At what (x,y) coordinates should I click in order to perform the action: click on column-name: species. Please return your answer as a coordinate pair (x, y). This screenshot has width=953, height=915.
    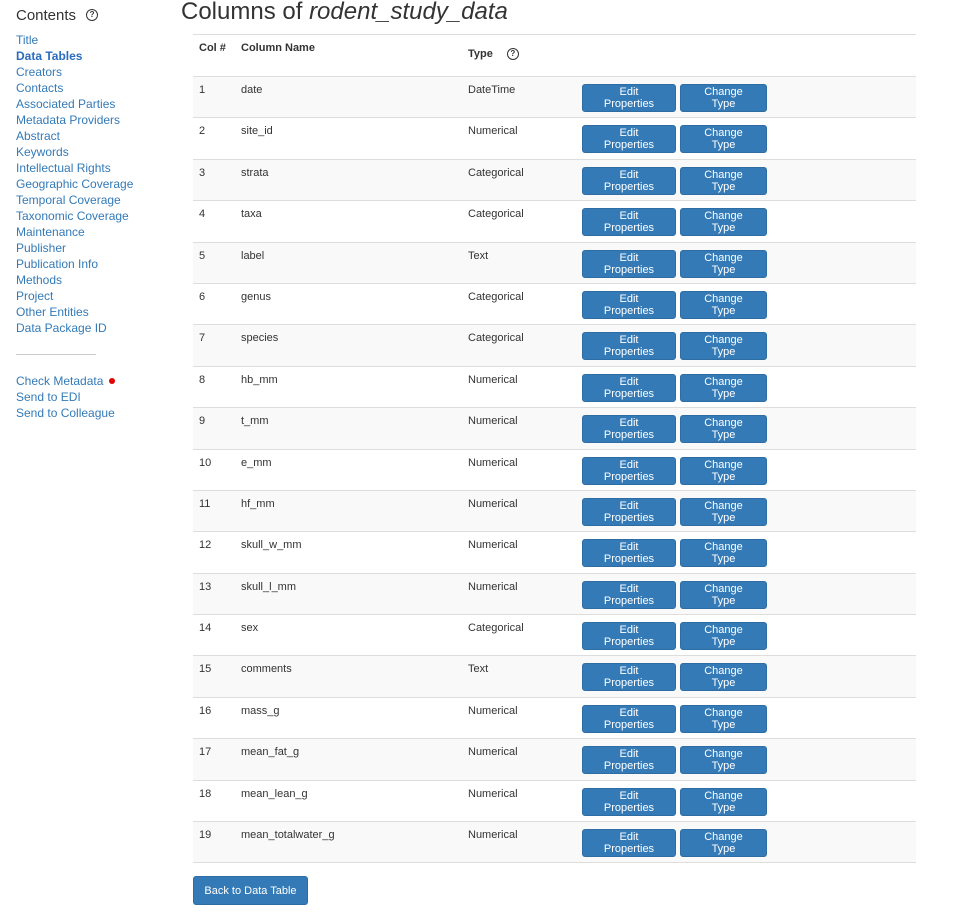
    Looking at the image, I should click on (260, 338).